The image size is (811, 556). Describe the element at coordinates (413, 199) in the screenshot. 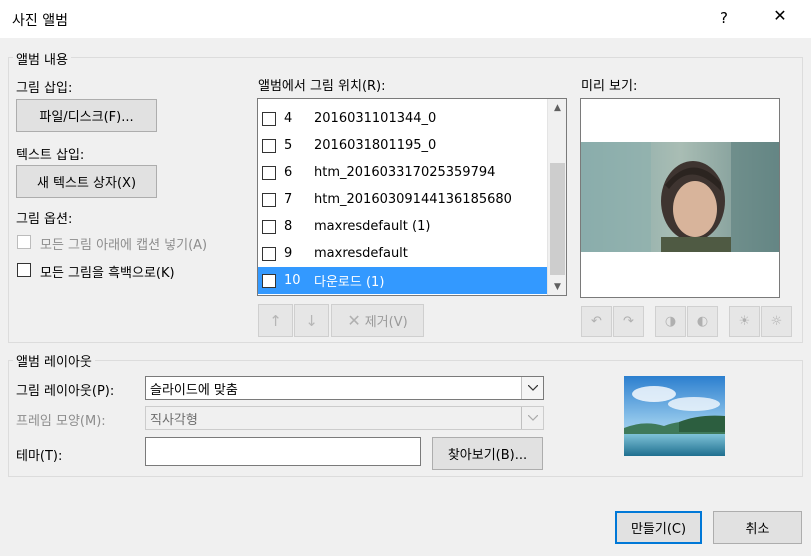

I see `list-item-name: htm_20160309144136185680` at that location.